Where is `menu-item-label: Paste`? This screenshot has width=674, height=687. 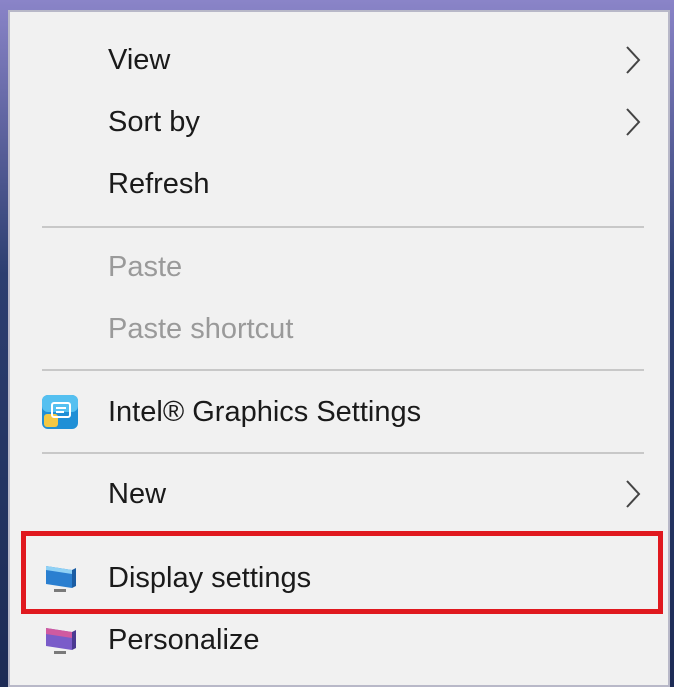
menu-item-label: Paste is located at coordinates (145, 266).